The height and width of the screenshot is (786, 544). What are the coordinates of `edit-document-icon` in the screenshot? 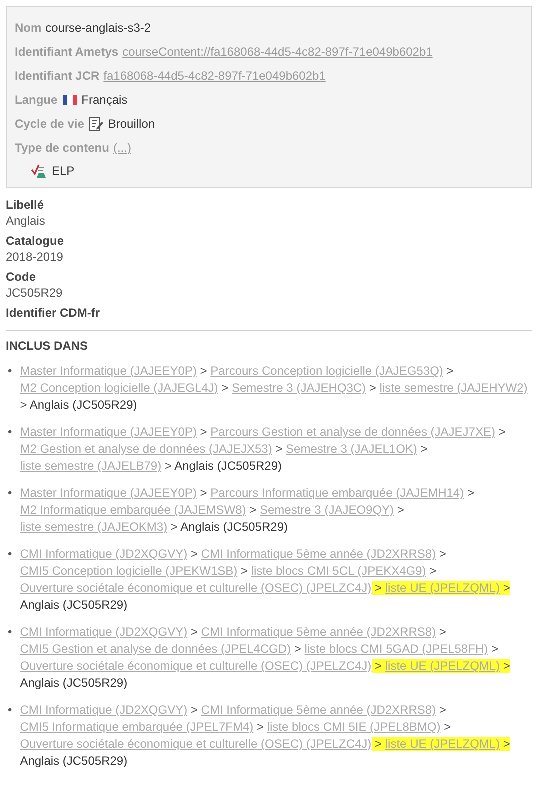 It's located at (96, 124).